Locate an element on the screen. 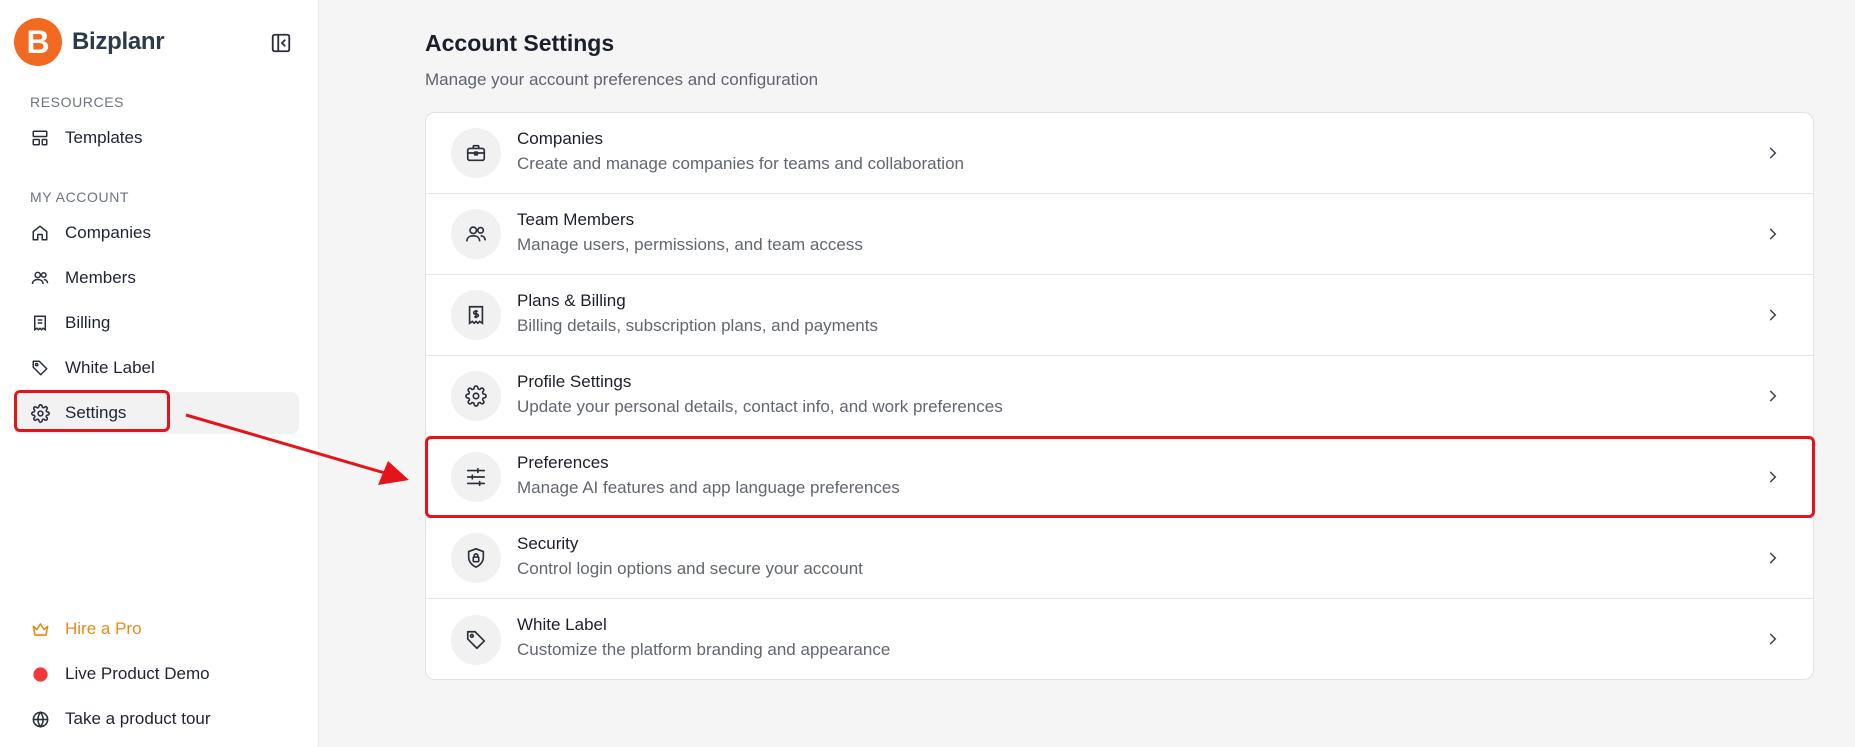 This screenshot has height=747, width=1855. sidebar-item-billing: Billing is located at coordinates (156, 323).